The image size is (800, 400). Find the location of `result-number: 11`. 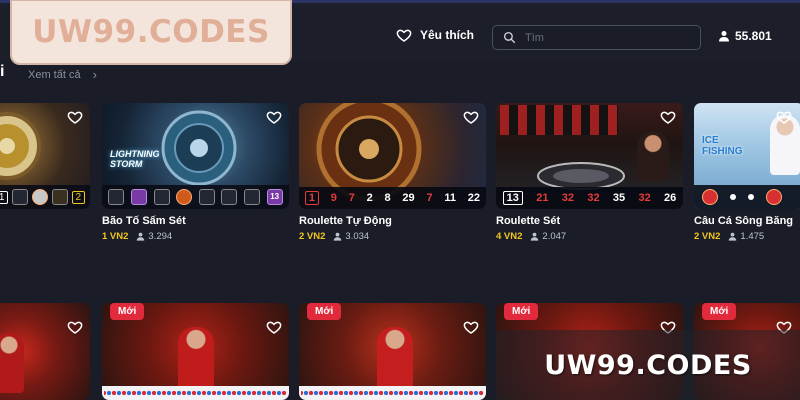

result-number: 11 is located at coordinates (450, 198).